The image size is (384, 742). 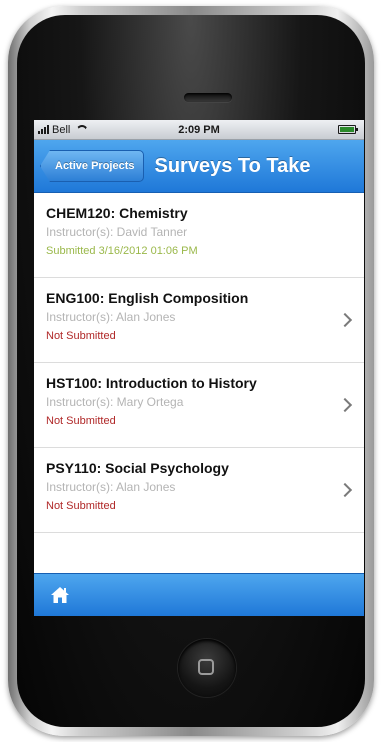 What do you see at coordinates (147, 298) in the screenshot?
I see `course-title: ENG100: English Composition` at bounding box center [147, 298].